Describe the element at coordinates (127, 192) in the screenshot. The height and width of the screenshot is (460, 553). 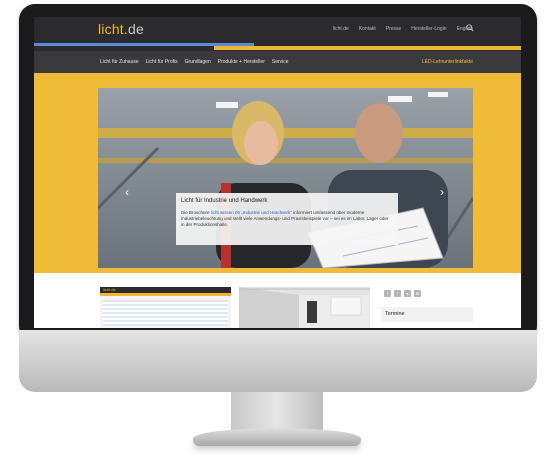
I see `carousel-prev-arrow: ‹` at that location.